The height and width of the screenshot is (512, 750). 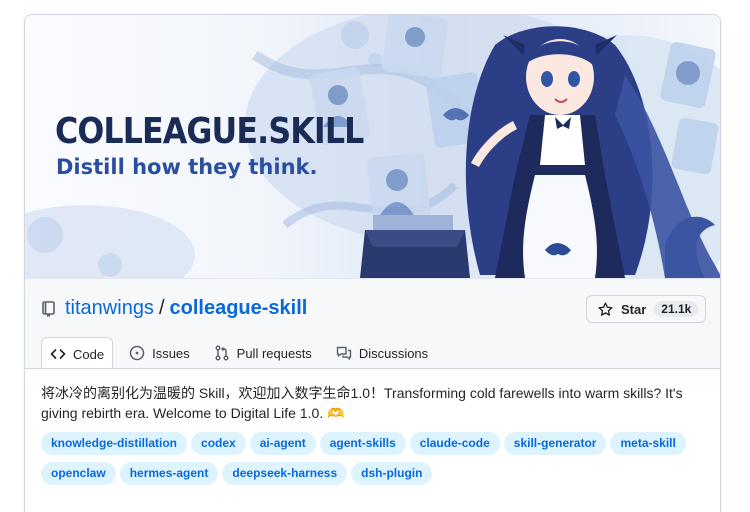 I want to click on topic-tag: openclaw, so click(x=78, y=473).